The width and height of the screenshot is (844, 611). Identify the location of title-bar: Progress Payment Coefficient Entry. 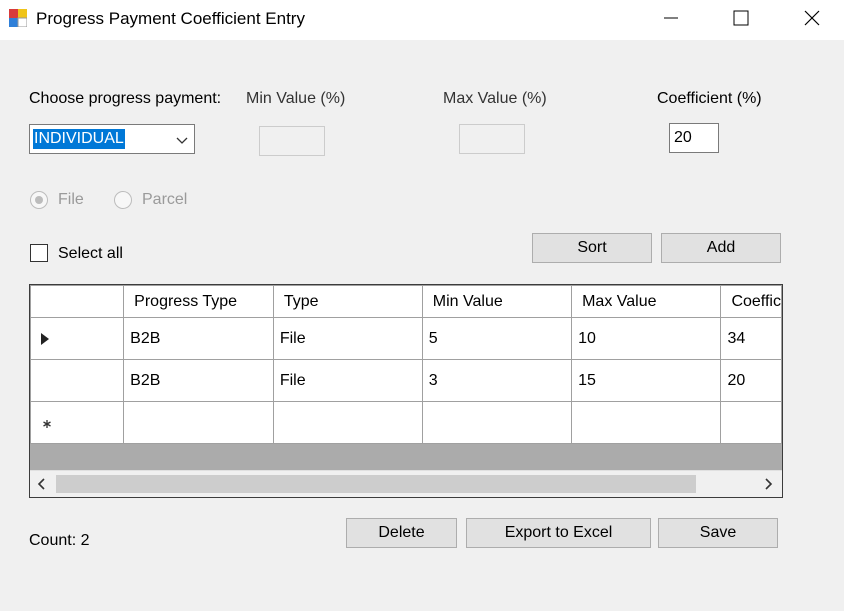
(422, 20).